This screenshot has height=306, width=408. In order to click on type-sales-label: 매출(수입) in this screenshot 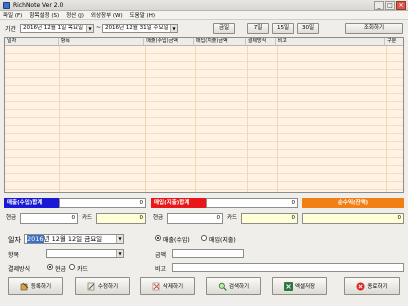, I will do `click(176, 240)`.